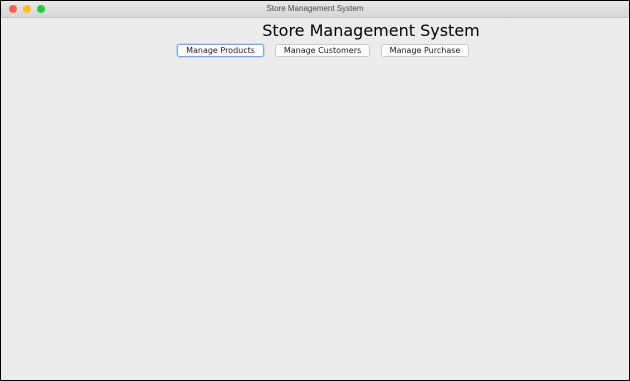 This screenshot has width=630, height=381. What do you see at coordinates (425, 50) in the screenshot?
I see `manage-purchase-button: Manage Purchase` at bounding box center [425, 50].